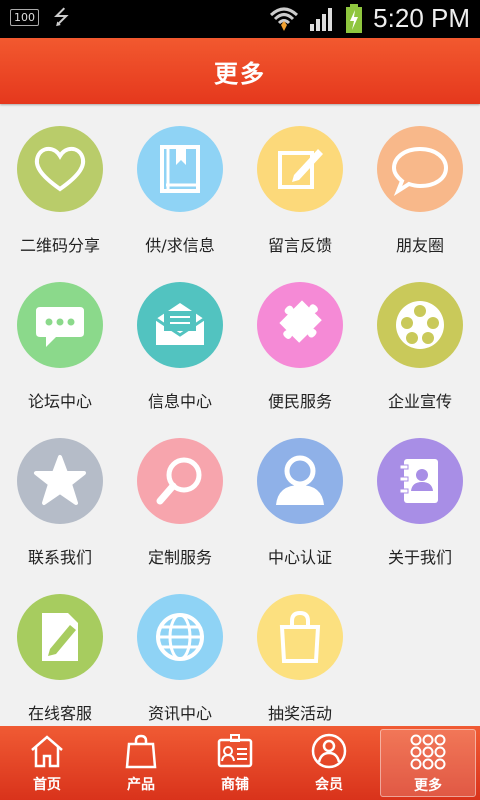  I want to click on page-header: 更多, so click(240, 71).